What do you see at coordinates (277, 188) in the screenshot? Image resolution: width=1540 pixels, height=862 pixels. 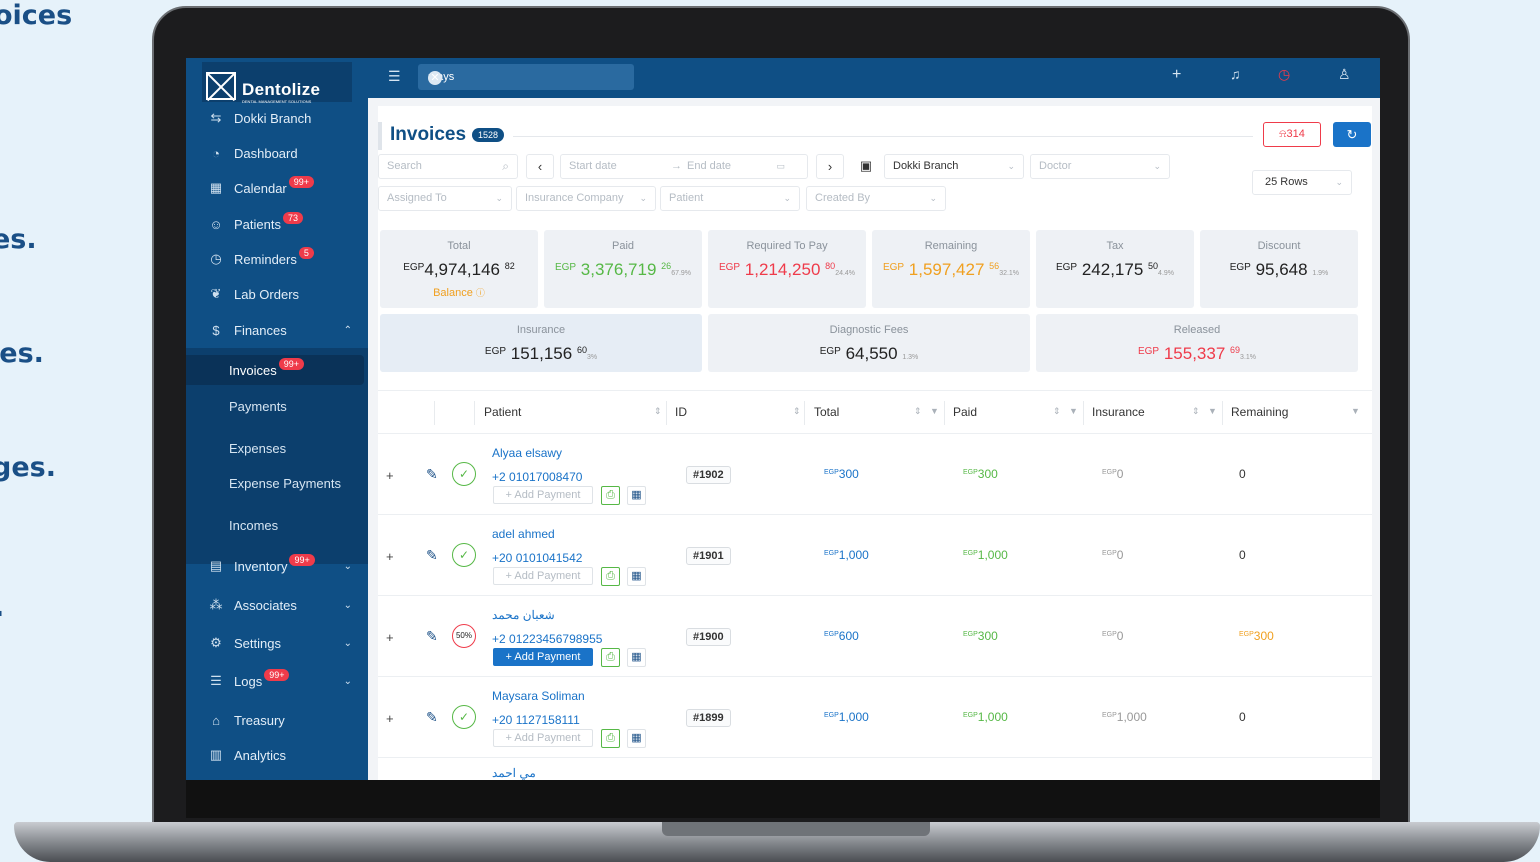 I see `sidebar-item-calendar: ▦ Calendar 99+` at bounding box center [277, 188].